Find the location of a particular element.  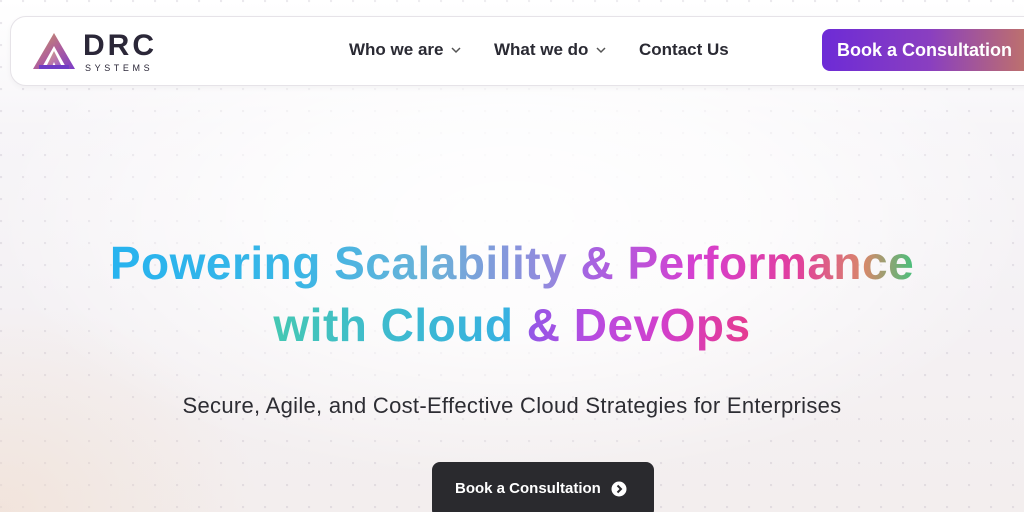

hero-book-consultation-button: Book a Consultation is located at coordinates (543, 487).